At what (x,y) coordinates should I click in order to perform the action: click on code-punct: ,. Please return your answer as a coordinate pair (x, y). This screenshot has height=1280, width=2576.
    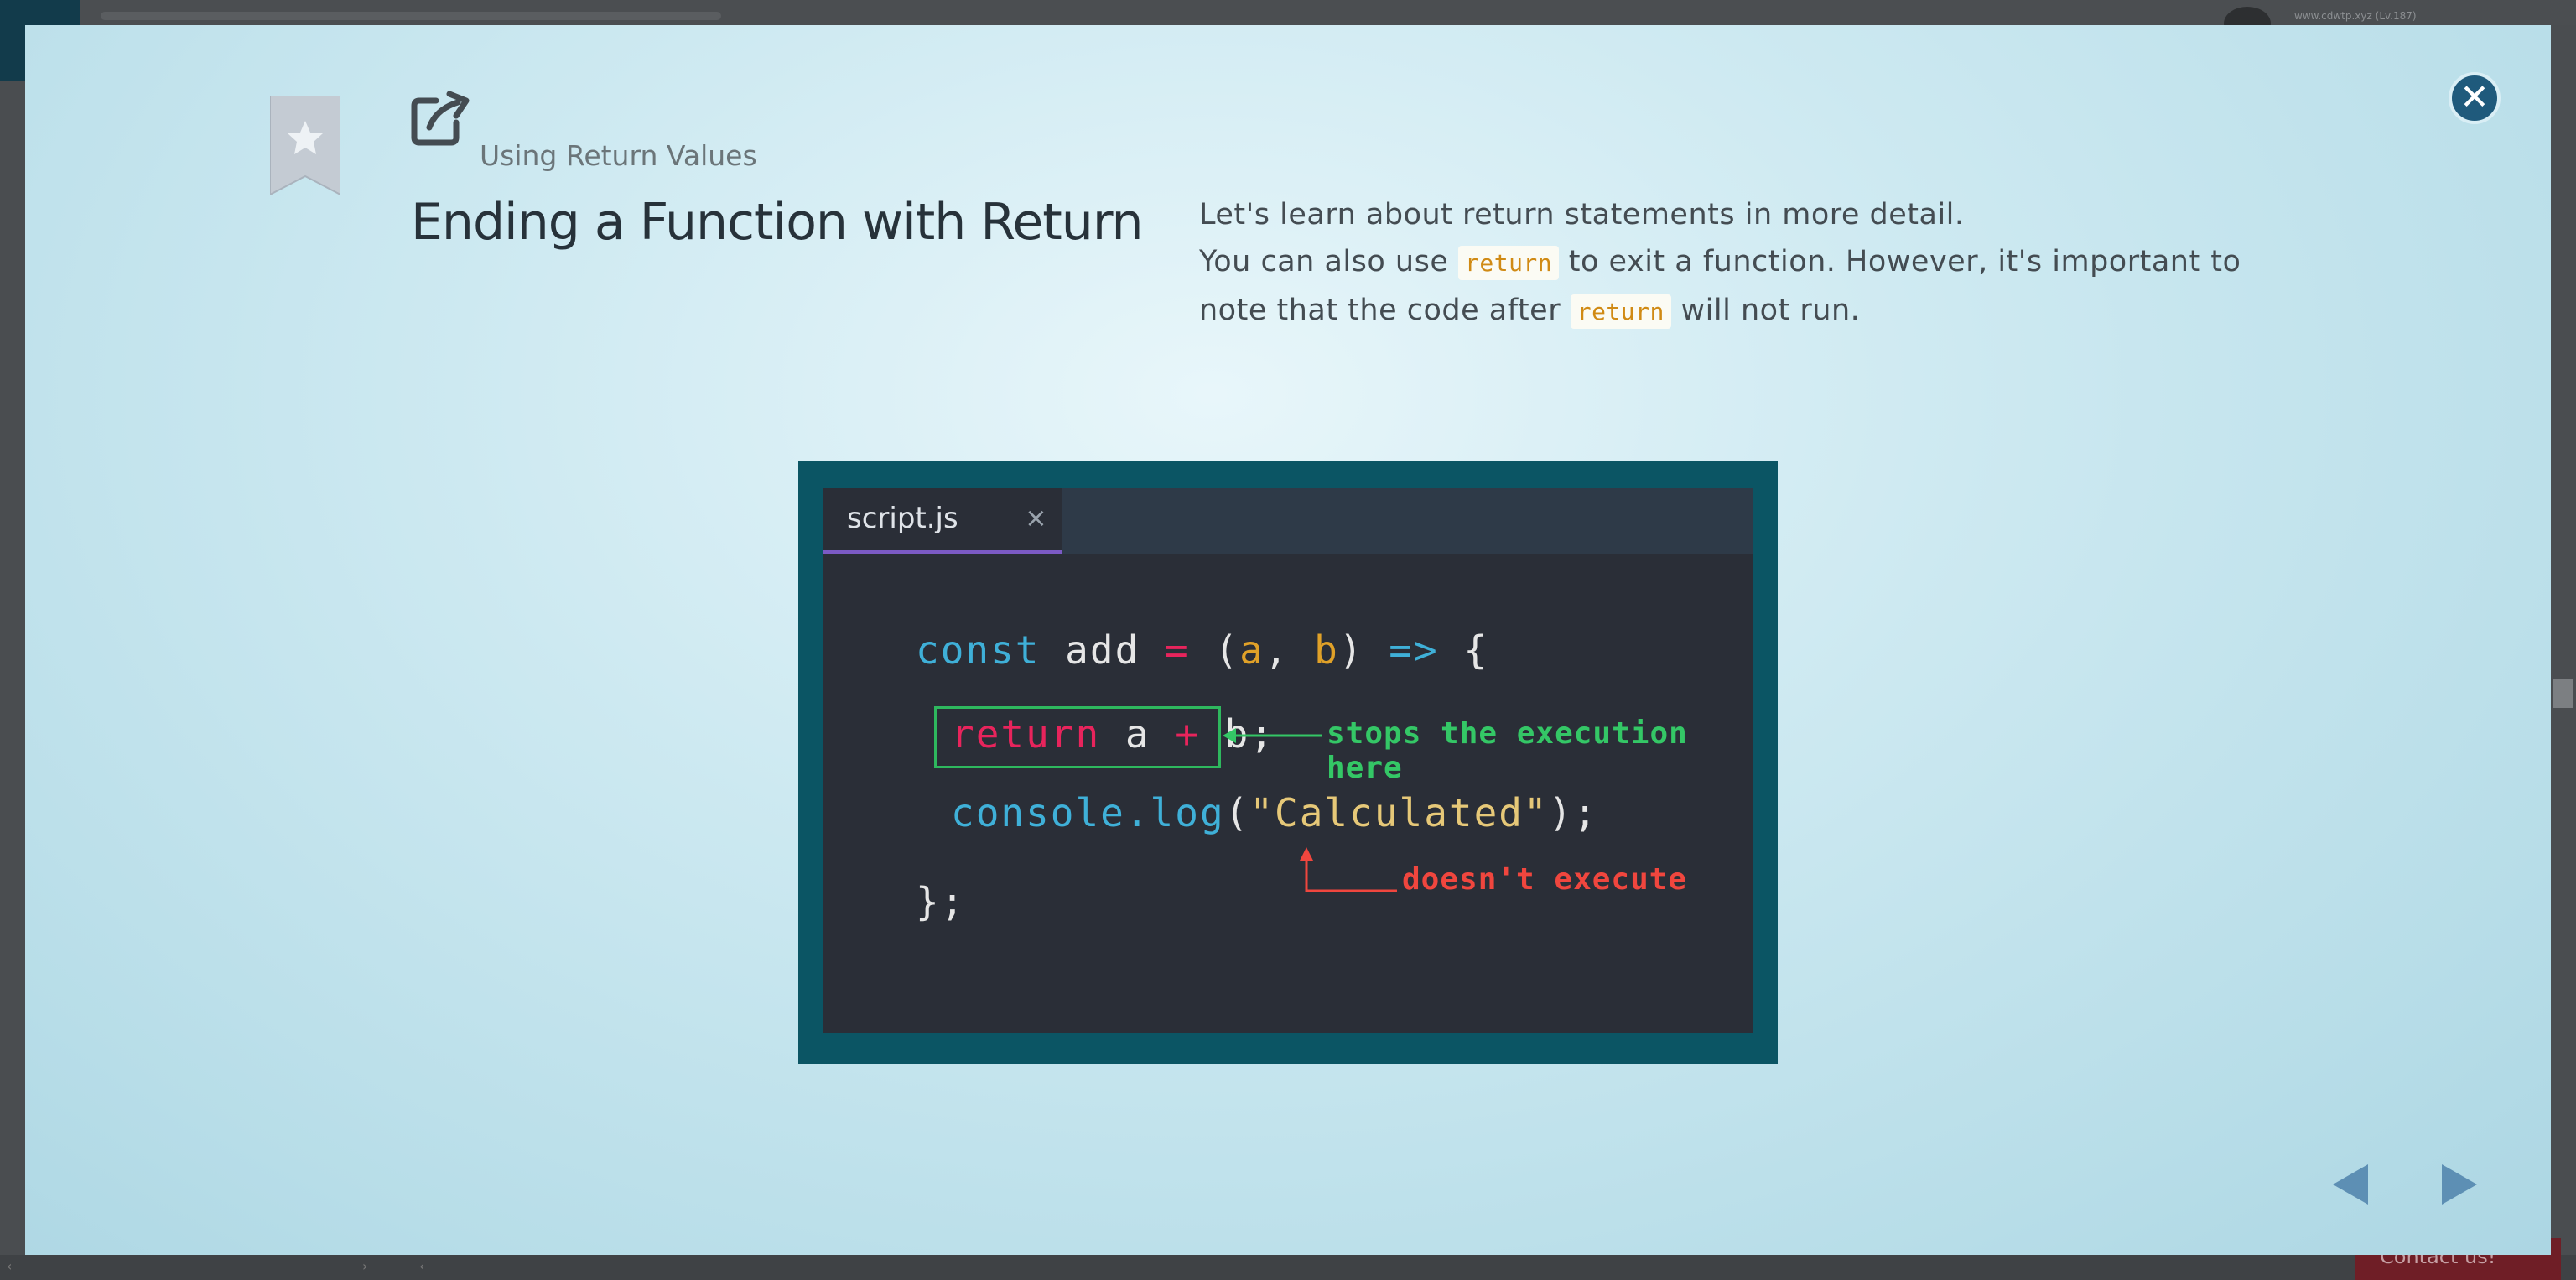
    Looking at the image, I should click on (1289, 650).